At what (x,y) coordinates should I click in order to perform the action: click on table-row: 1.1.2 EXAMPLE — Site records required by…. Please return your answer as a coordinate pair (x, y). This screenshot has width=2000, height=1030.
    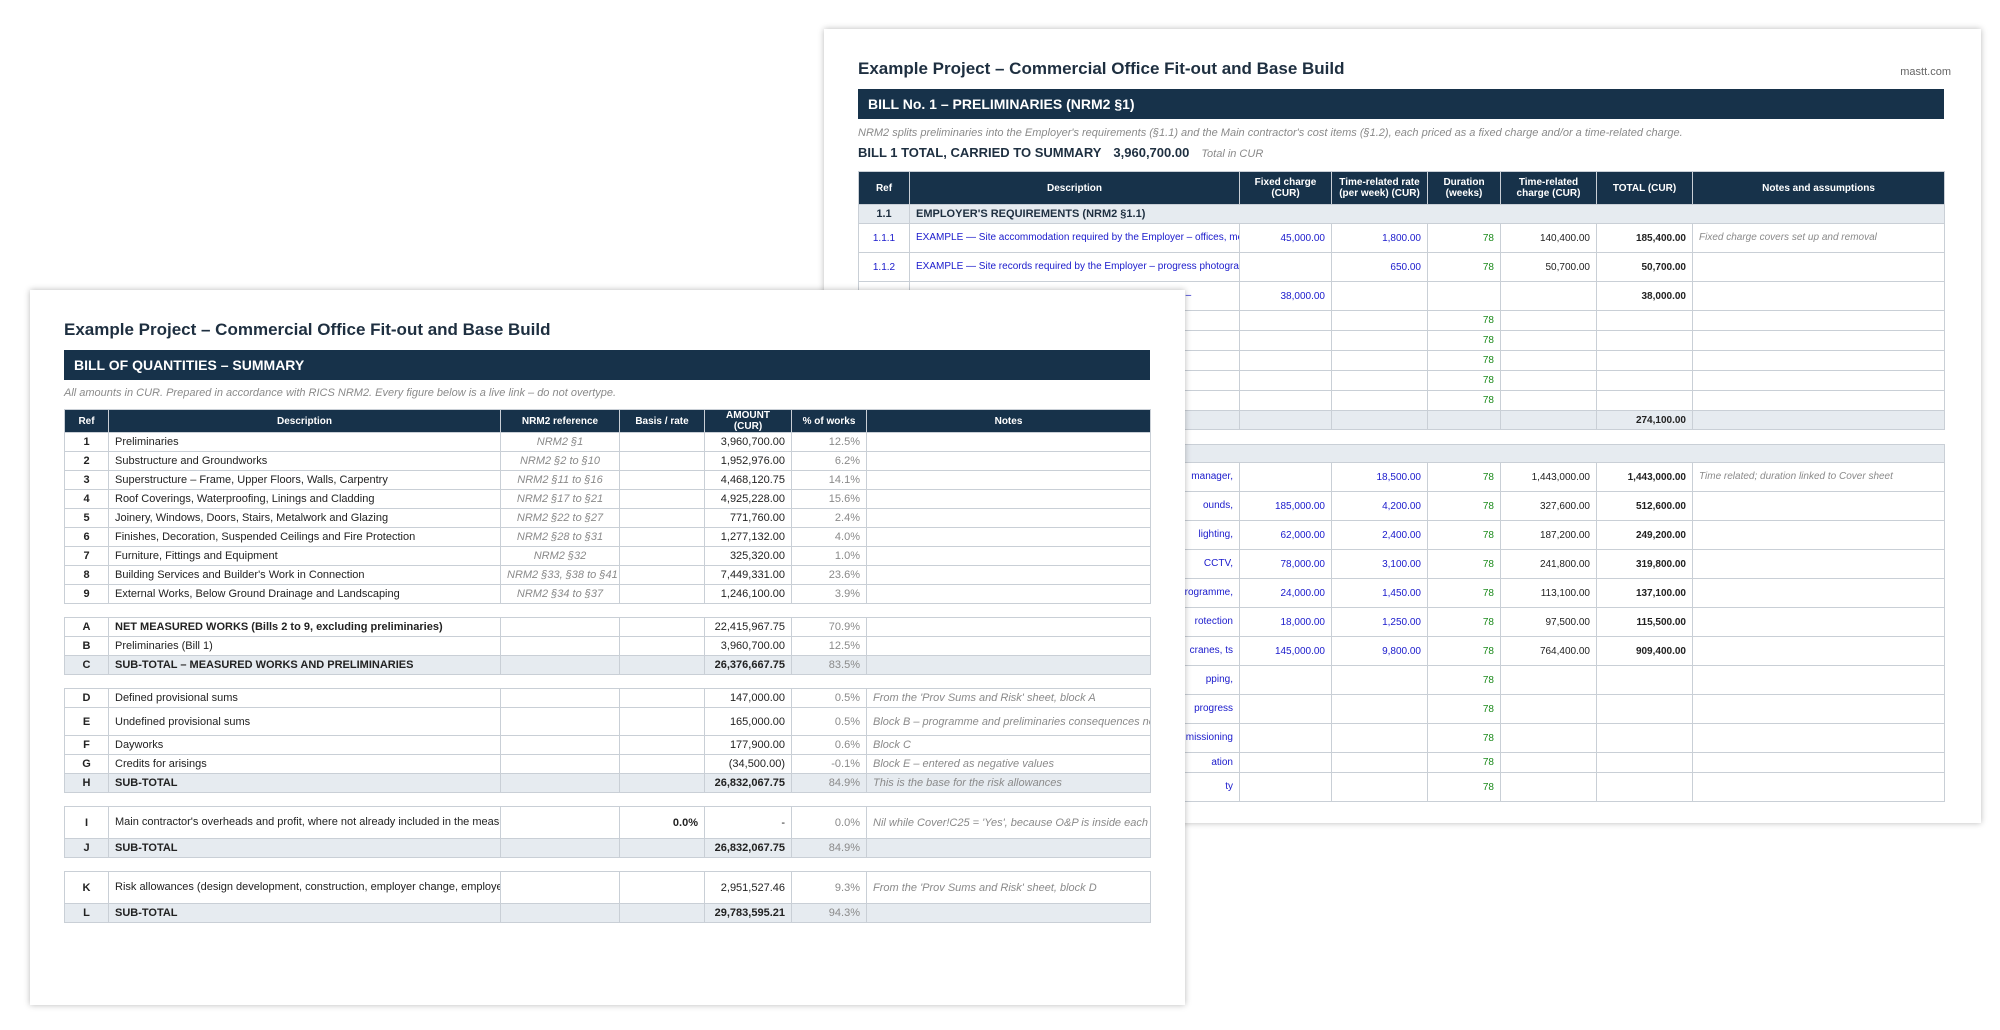
    Looking at the image, I should click on (1401, 267).